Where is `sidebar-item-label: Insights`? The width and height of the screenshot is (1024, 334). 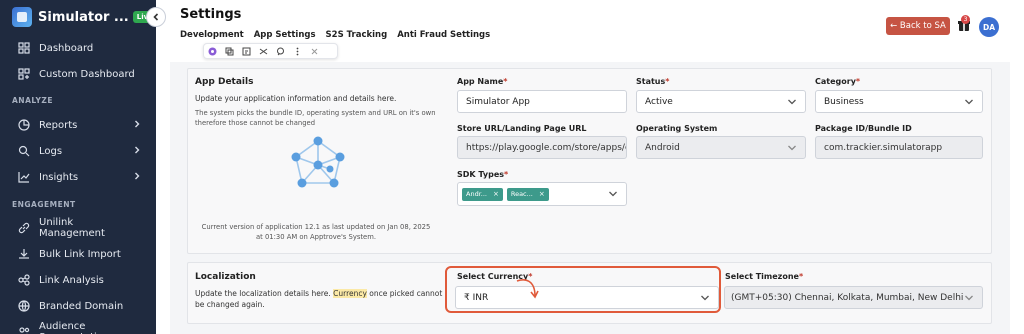 sidebar-item-label: Insights is located at coordinates (59, 177).